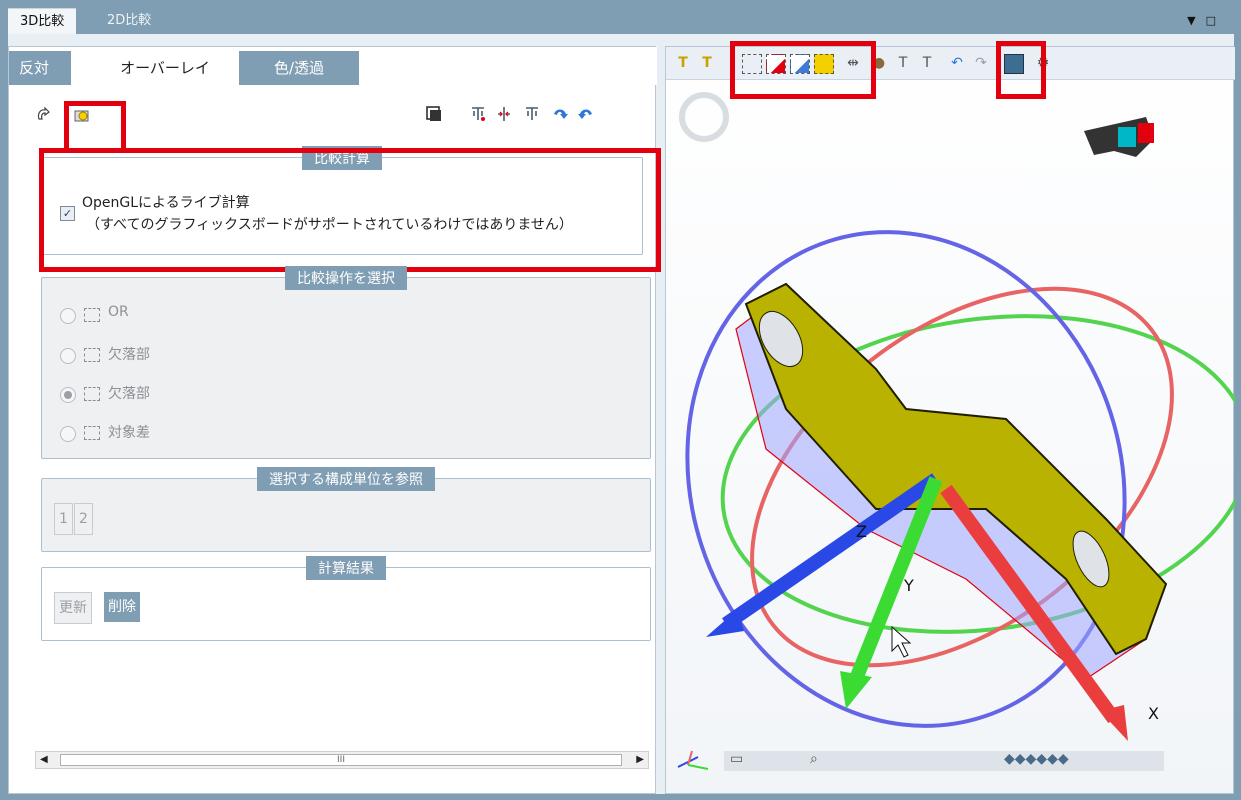 This screenshot has width=1241, height=800. I want to click on compare-op-group: 比較操作を選択 OR 欠落部 欠落部 対象差, so click(346, 362).